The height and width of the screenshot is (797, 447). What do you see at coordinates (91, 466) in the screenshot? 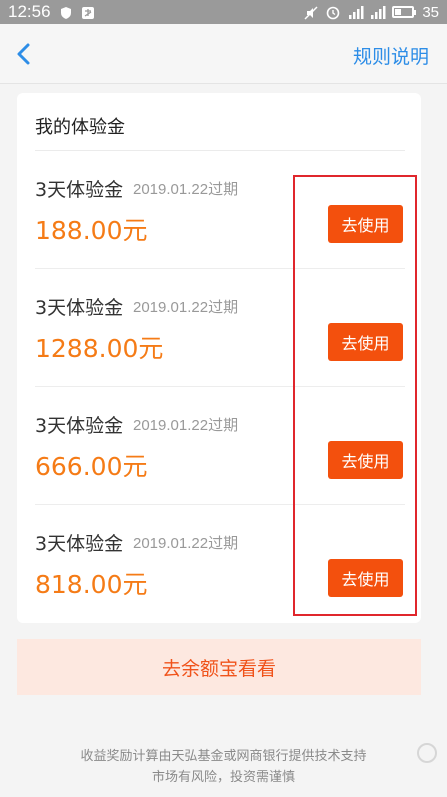
I see `fund-amount: 666.00元` at bounding box center [91, 466].